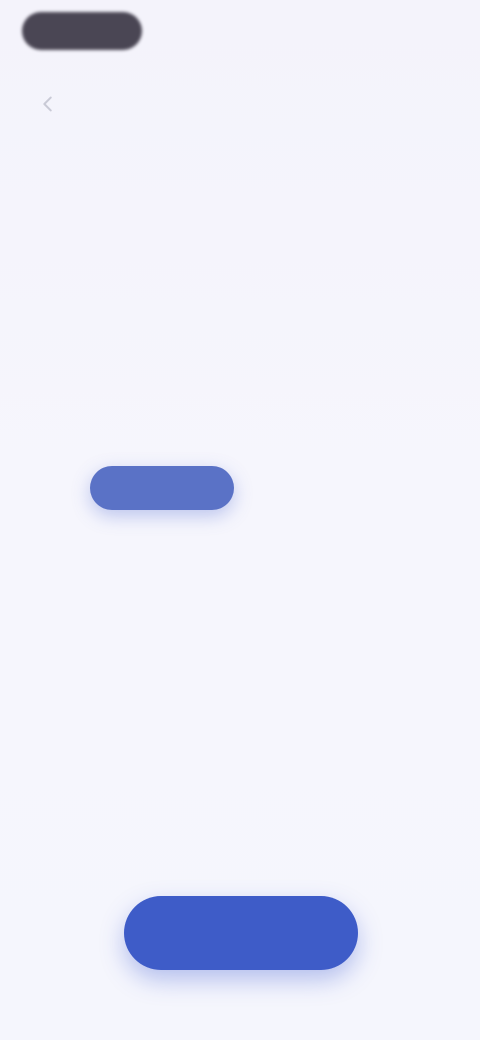 Image resolution: width=480 pixels, height=1040 pixels. Describe the element at coordinates (82, 31) in the screenshot. I see `app-logo` at that location.